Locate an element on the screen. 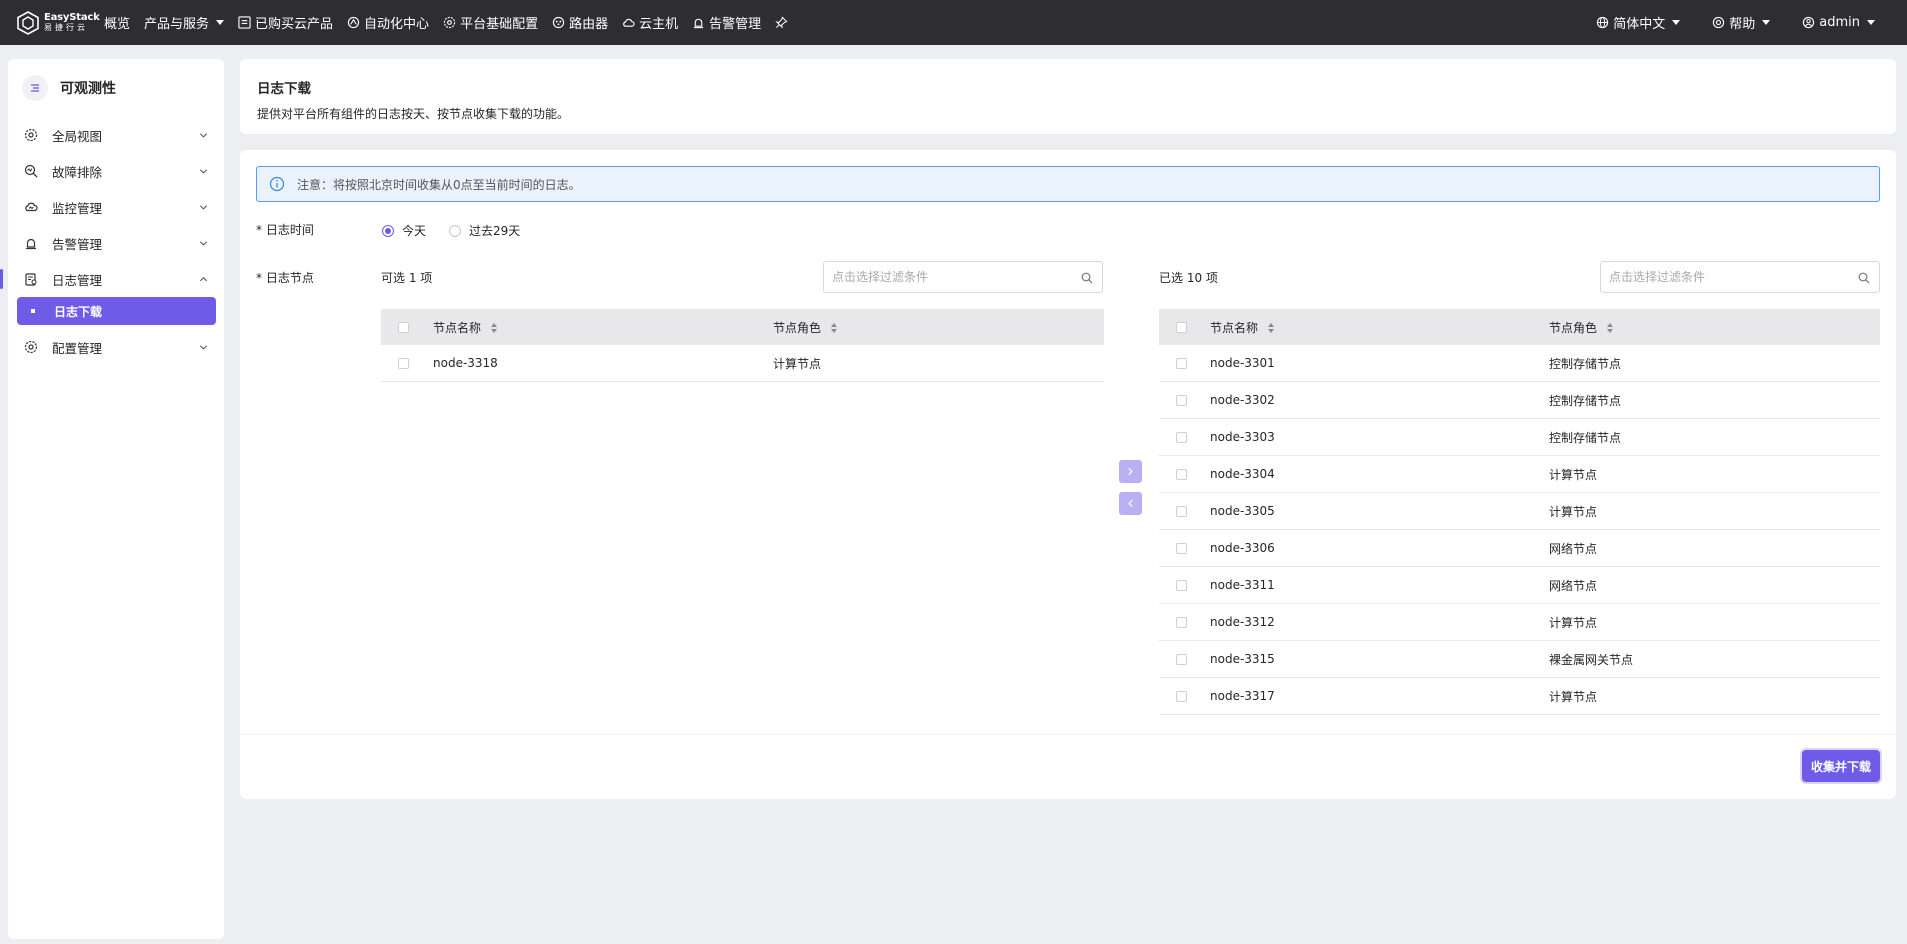 The height and width of the screenshot is (944, 1907). sidebar-item-label: 全局视图 is located at coordinates (77, 136).